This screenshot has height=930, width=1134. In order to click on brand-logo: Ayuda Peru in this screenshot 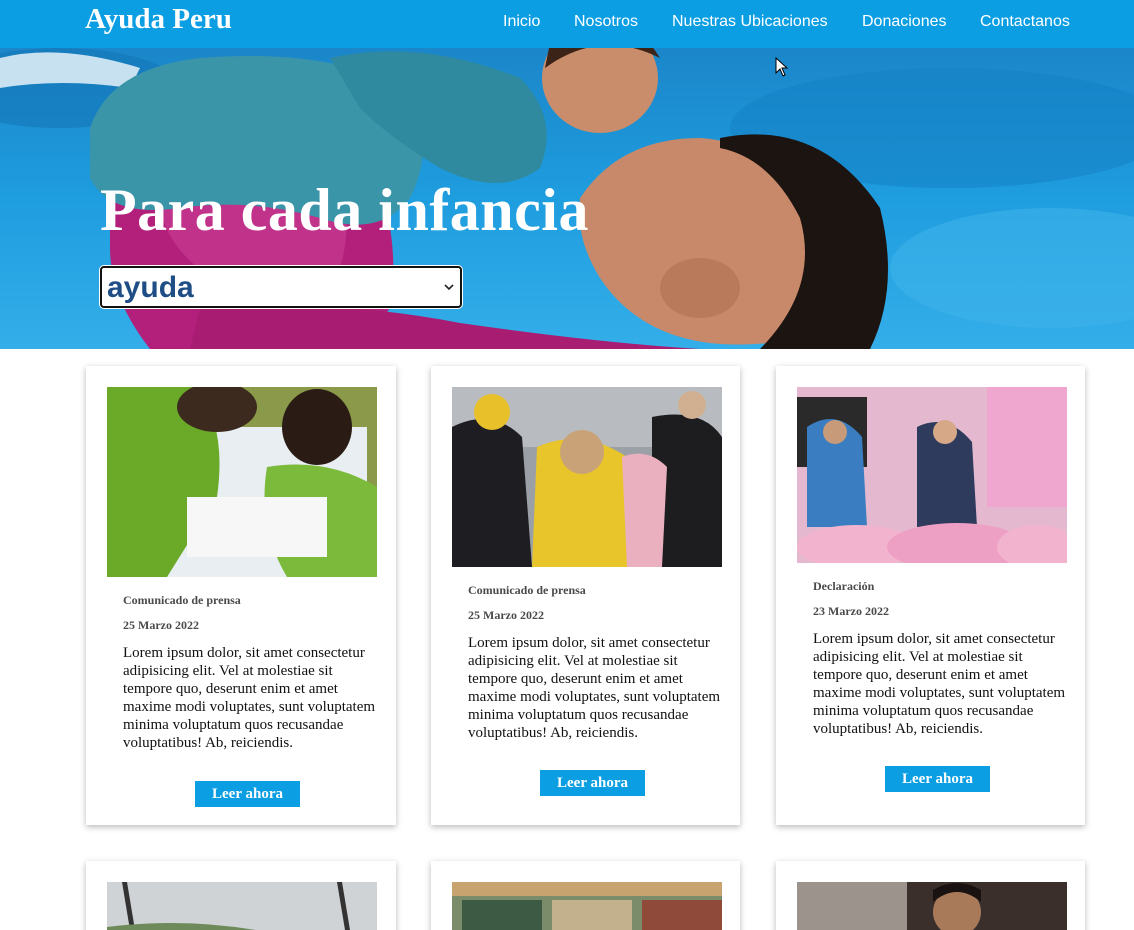, I will do `click(158, 19)`.